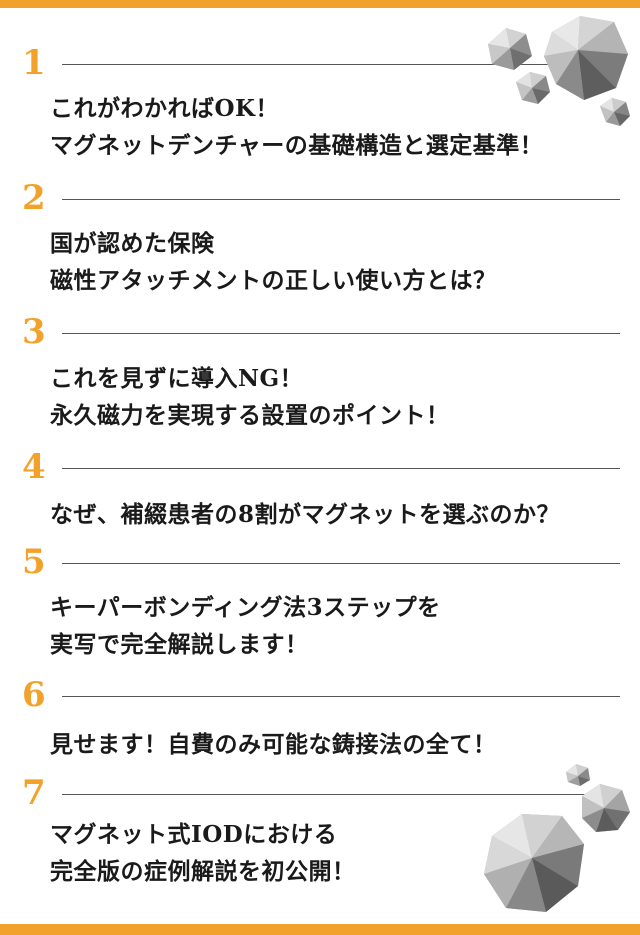 The width and height of the screenshot is (640, 935). I want to click on heading-line: 磁性アタッチメントの正しい使い方とは？, so click(273, 280).